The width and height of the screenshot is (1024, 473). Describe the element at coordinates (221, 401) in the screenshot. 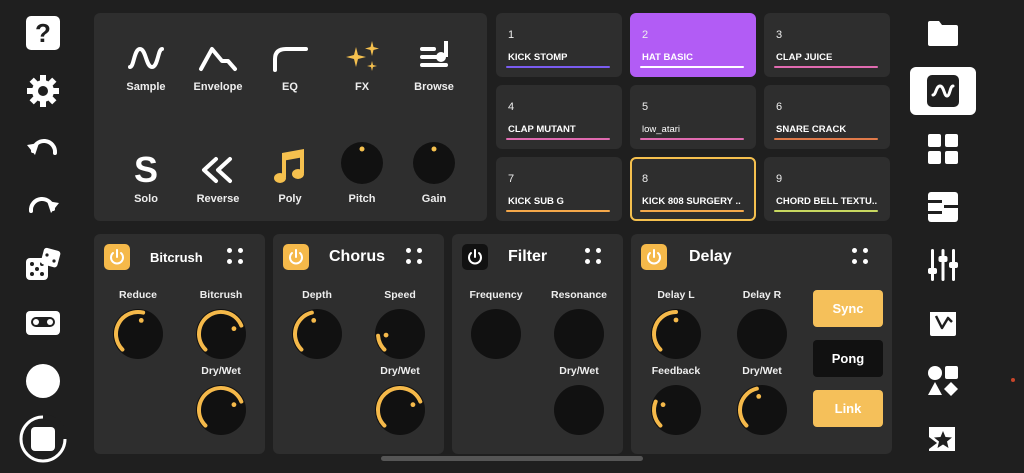

I see `bitcrush-drywet-knob: Dry/Wet` at that location.